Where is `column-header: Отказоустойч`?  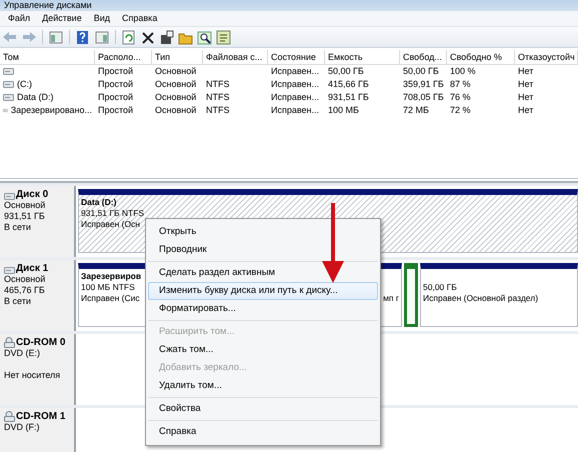 column-header: Отказоустойч is located at coordinates (546, 57).